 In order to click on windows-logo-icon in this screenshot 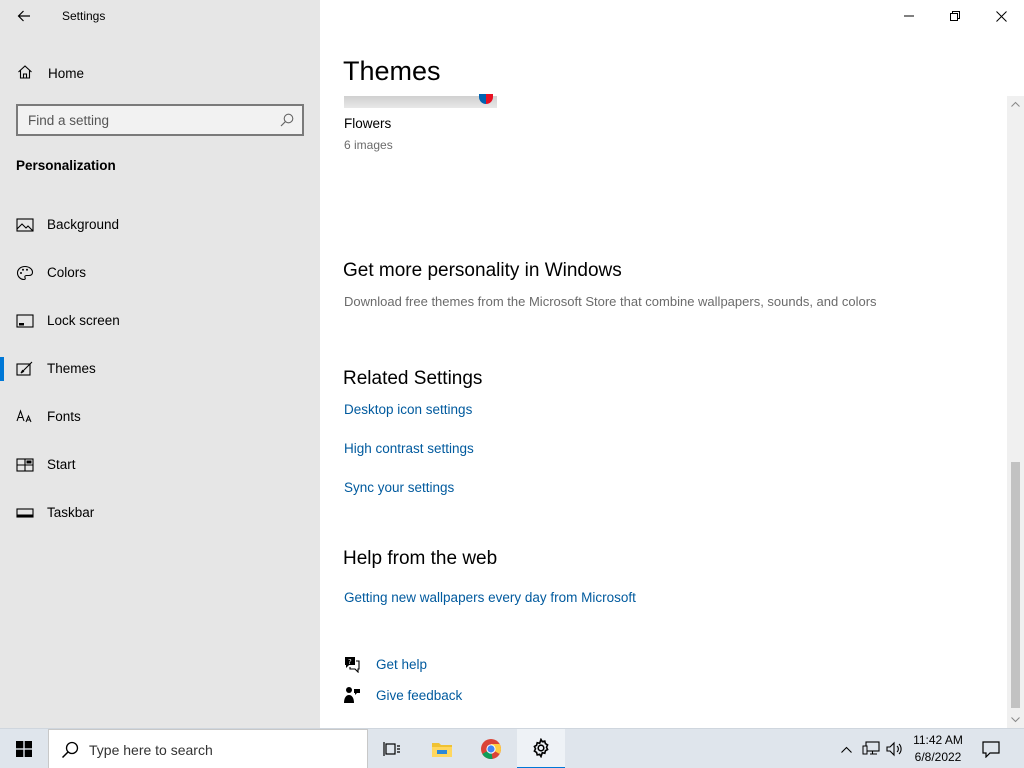, I will do `click(24, 749)`.